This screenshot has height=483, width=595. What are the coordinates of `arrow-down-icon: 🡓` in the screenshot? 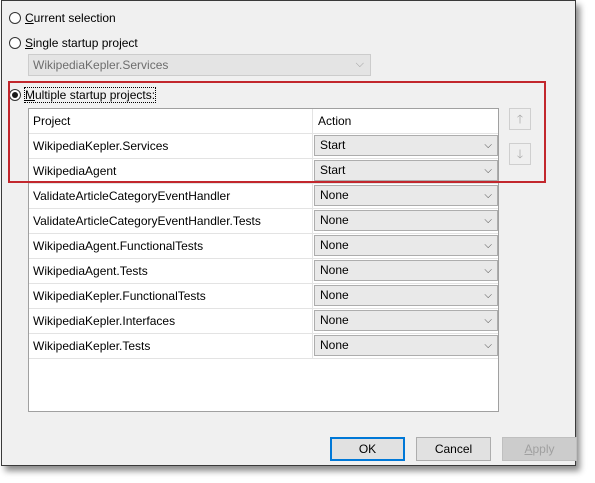 It's located at (520, 154).